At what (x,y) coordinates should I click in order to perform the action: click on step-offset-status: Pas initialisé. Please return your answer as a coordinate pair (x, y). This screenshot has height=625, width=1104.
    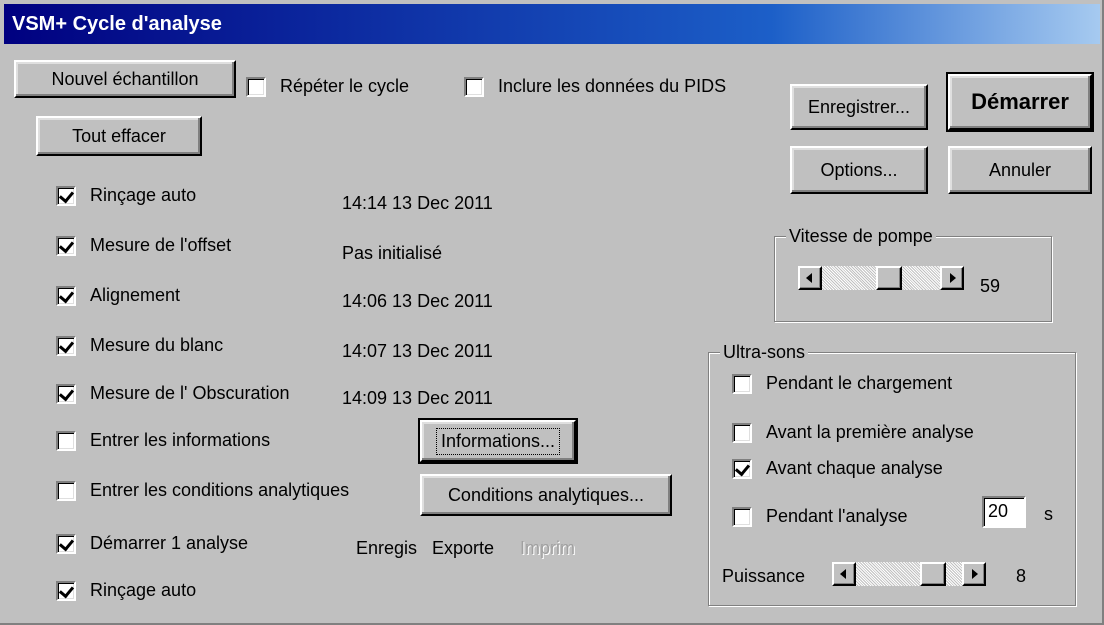
    Looking at the image, I should click on (392, 253).